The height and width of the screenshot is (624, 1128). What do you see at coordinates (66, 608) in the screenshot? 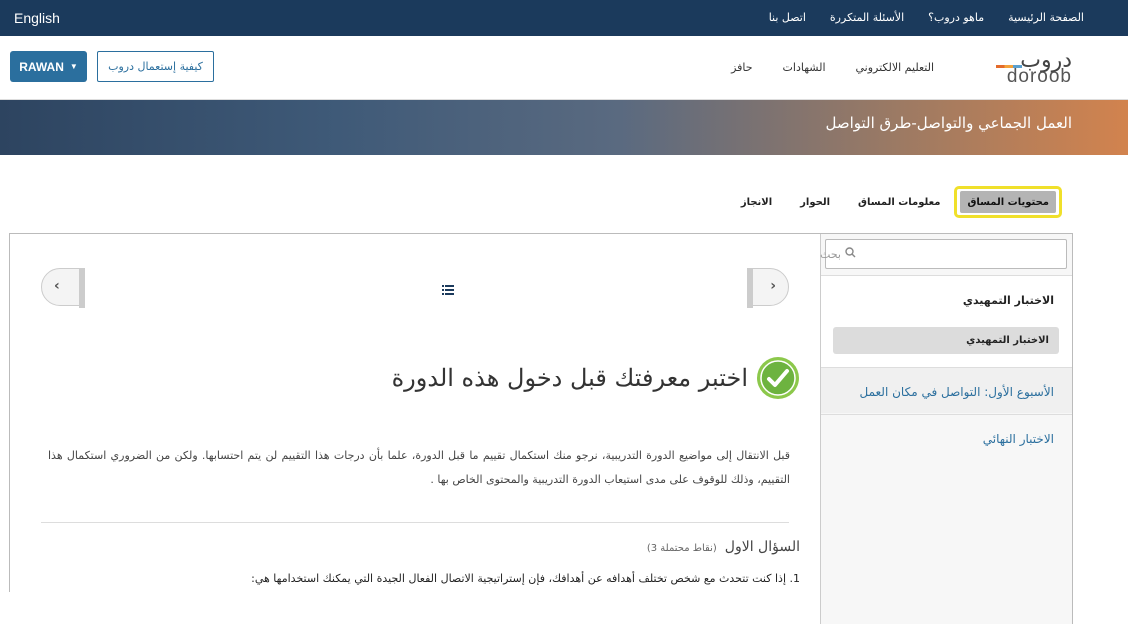
I see `bottom-overlay` at bounding box center [66, 608].